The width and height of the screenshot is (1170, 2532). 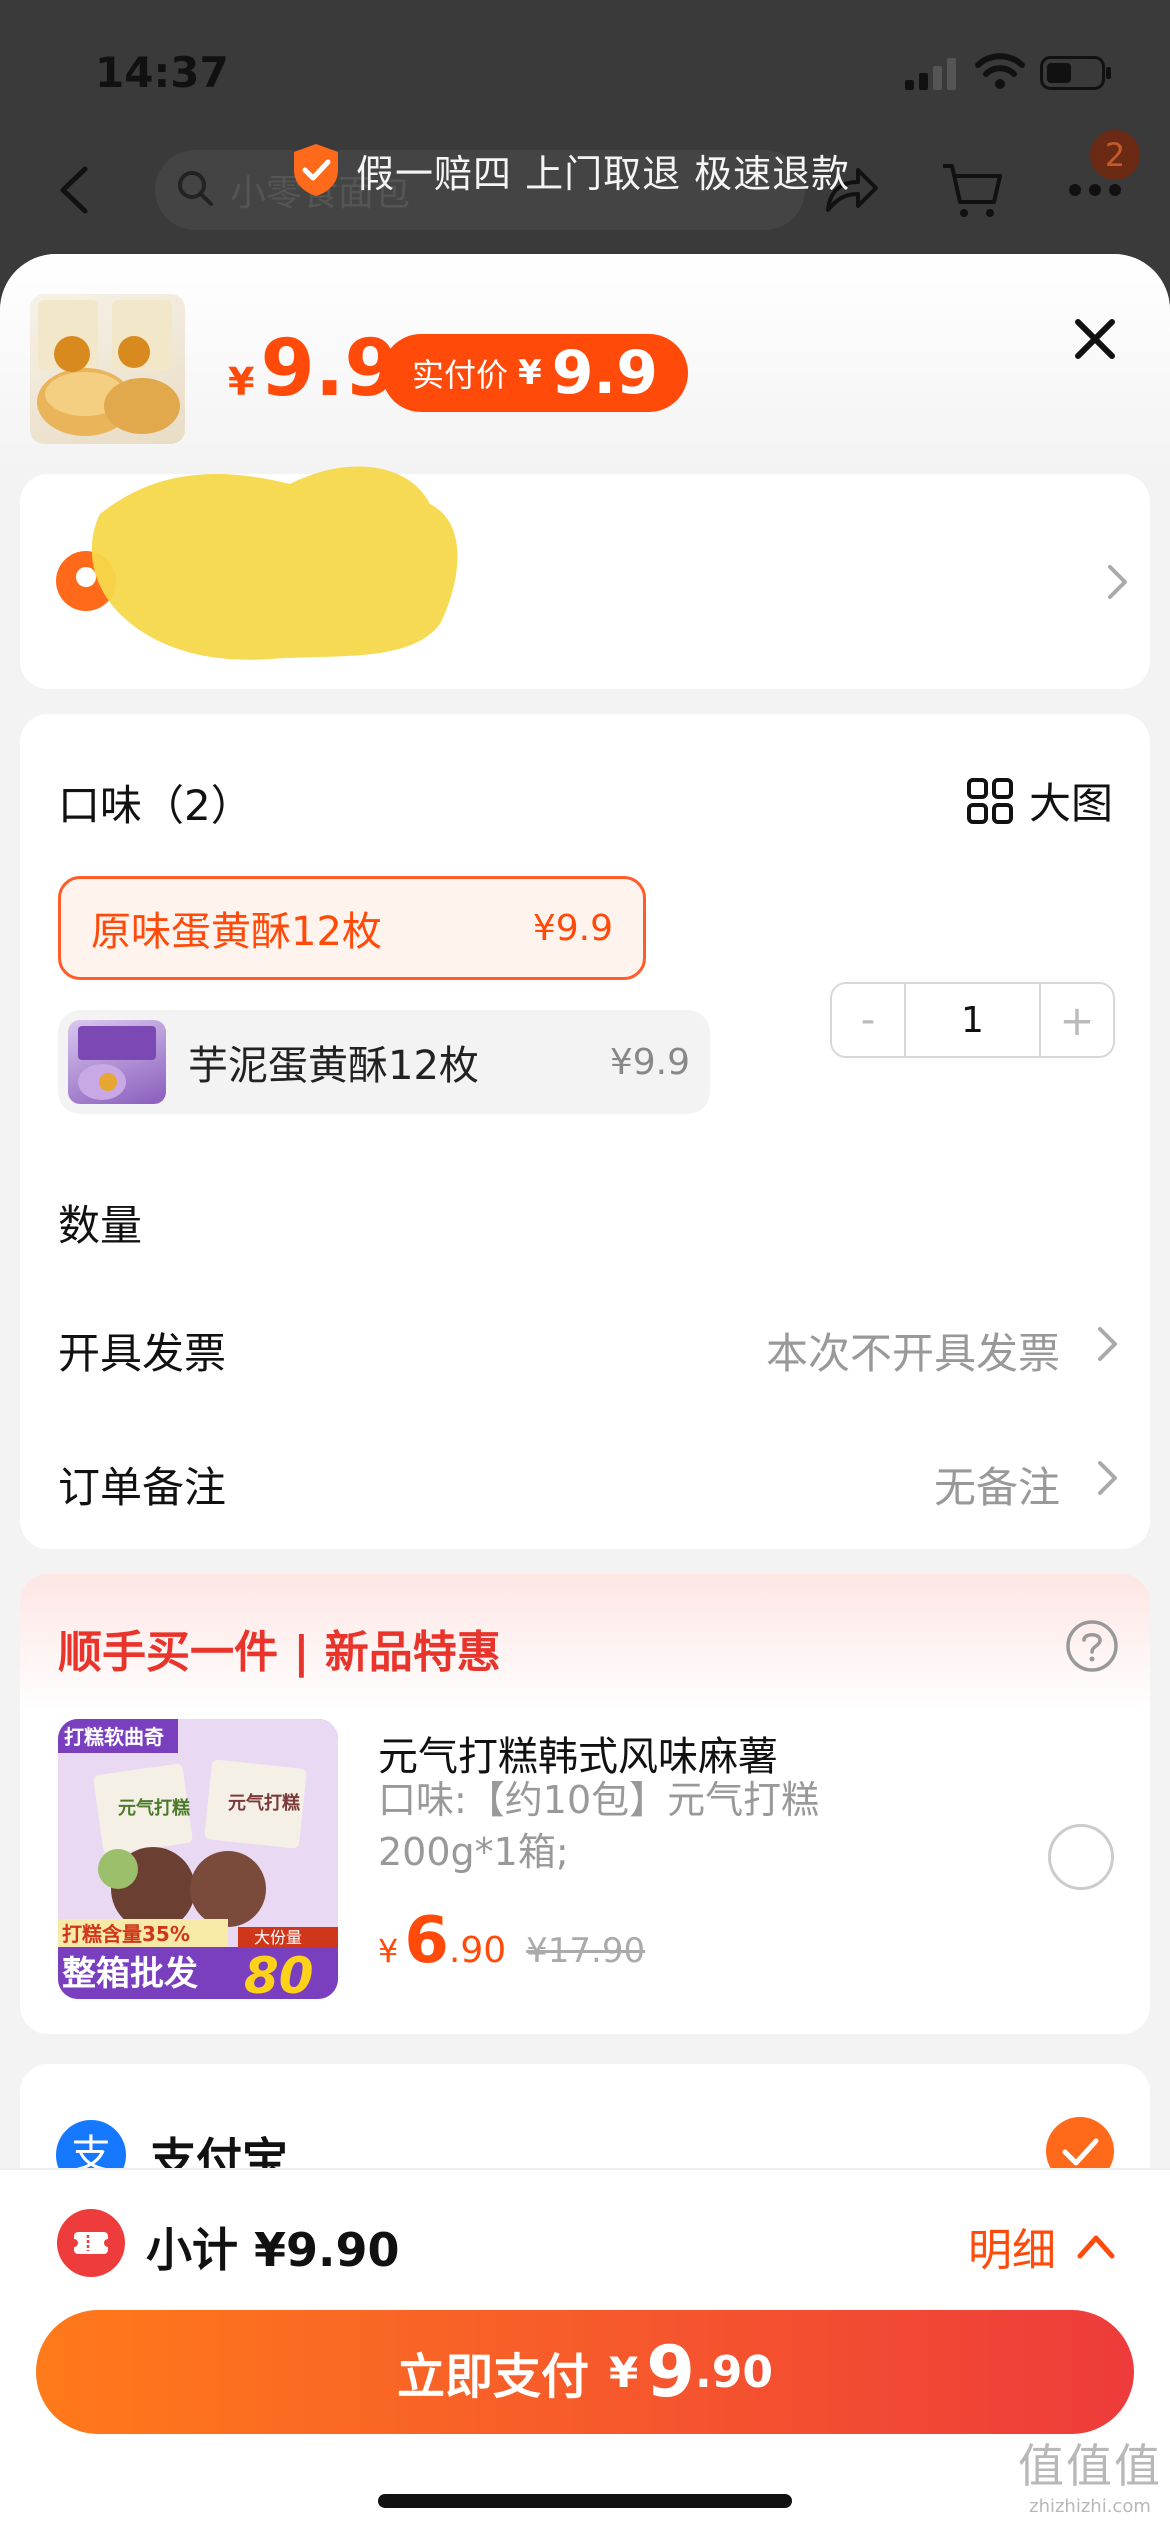 What do you see at coordinates (1075, 73) in the screenshot?
I see `battery-icon` at bounding box center [1075, 73].